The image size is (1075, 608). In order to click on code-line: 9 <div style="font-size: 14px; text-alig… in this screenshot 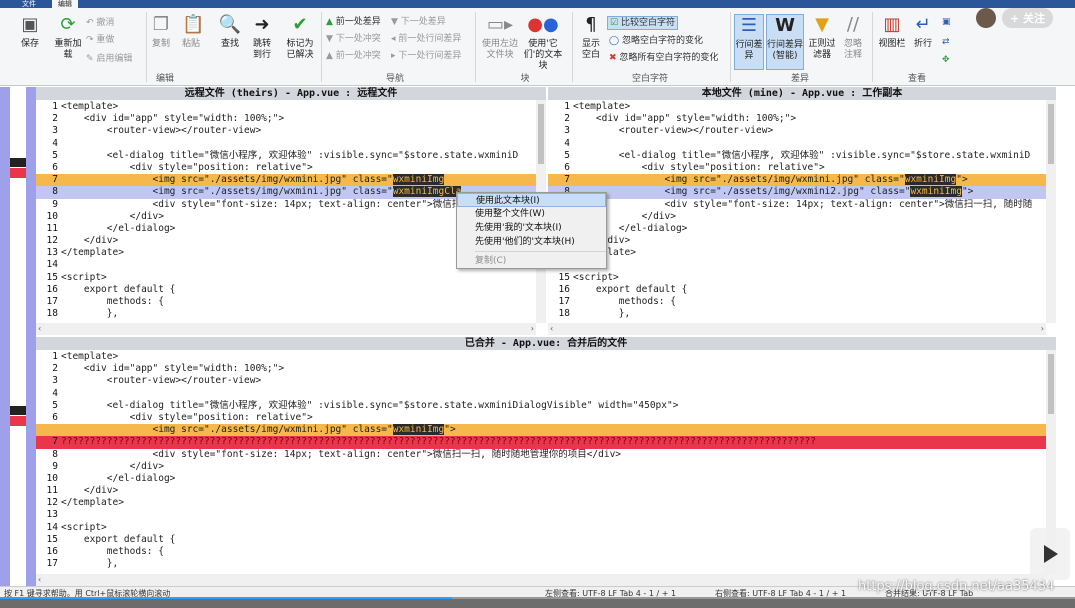, I will do `click(797, 205)`.